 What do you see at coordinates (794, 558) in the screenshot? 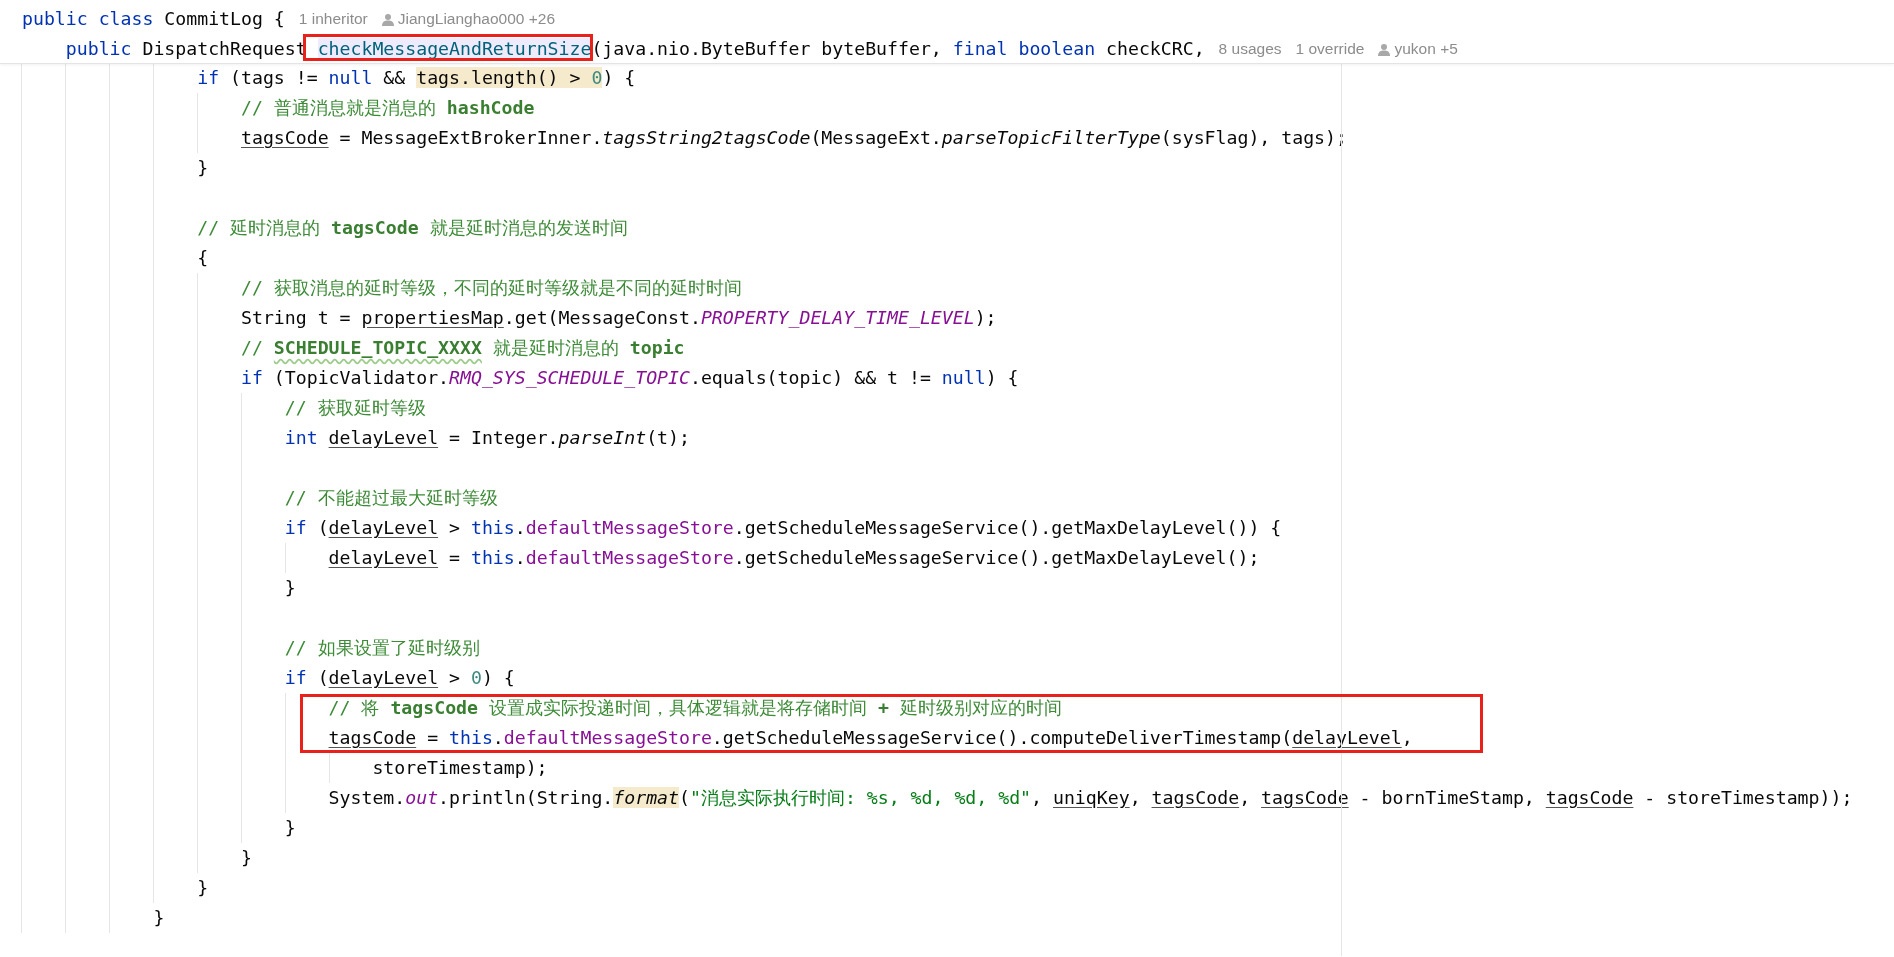
I see `code-line: delayLevel = this.defaultMessageStore.getScheduleMessageService().getMaxDelayLevel();` at bounding box center [794, 558].